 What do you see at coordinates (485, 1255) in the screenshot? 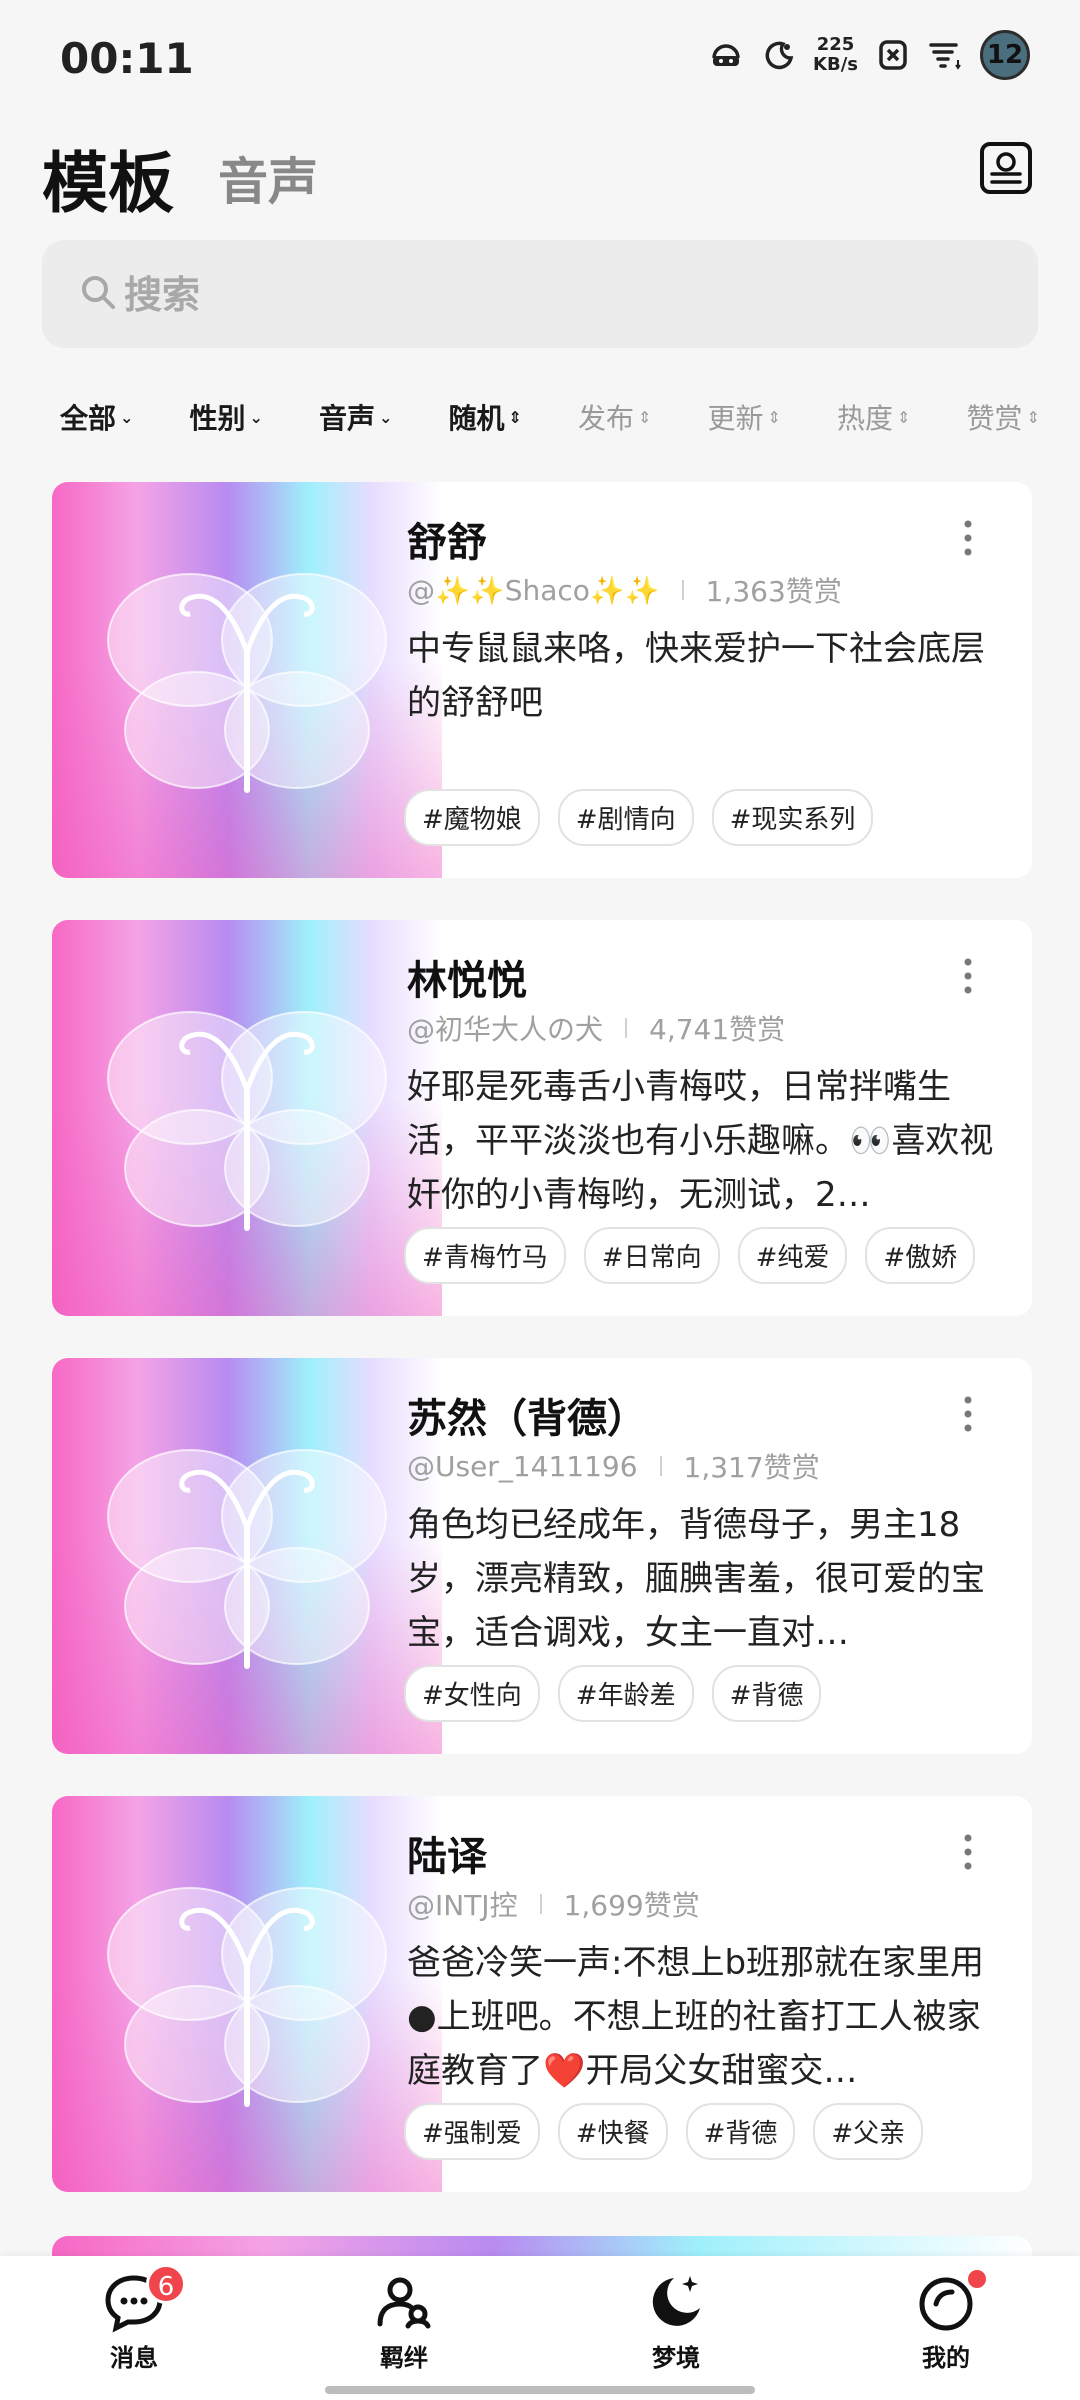
I see `tag-chip: #青梅竹马` at bounding box center [485, 1255].